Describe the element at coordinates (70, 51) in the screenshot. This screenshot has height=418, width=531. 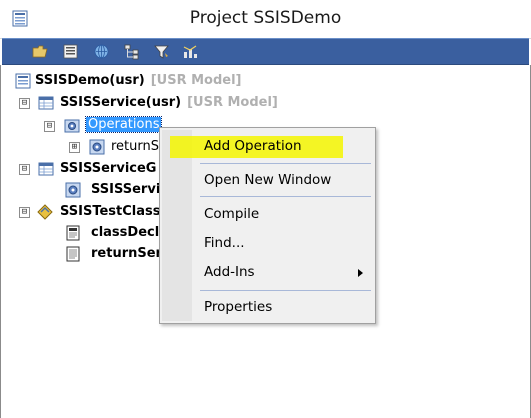
I see `properties-icon` at that location.